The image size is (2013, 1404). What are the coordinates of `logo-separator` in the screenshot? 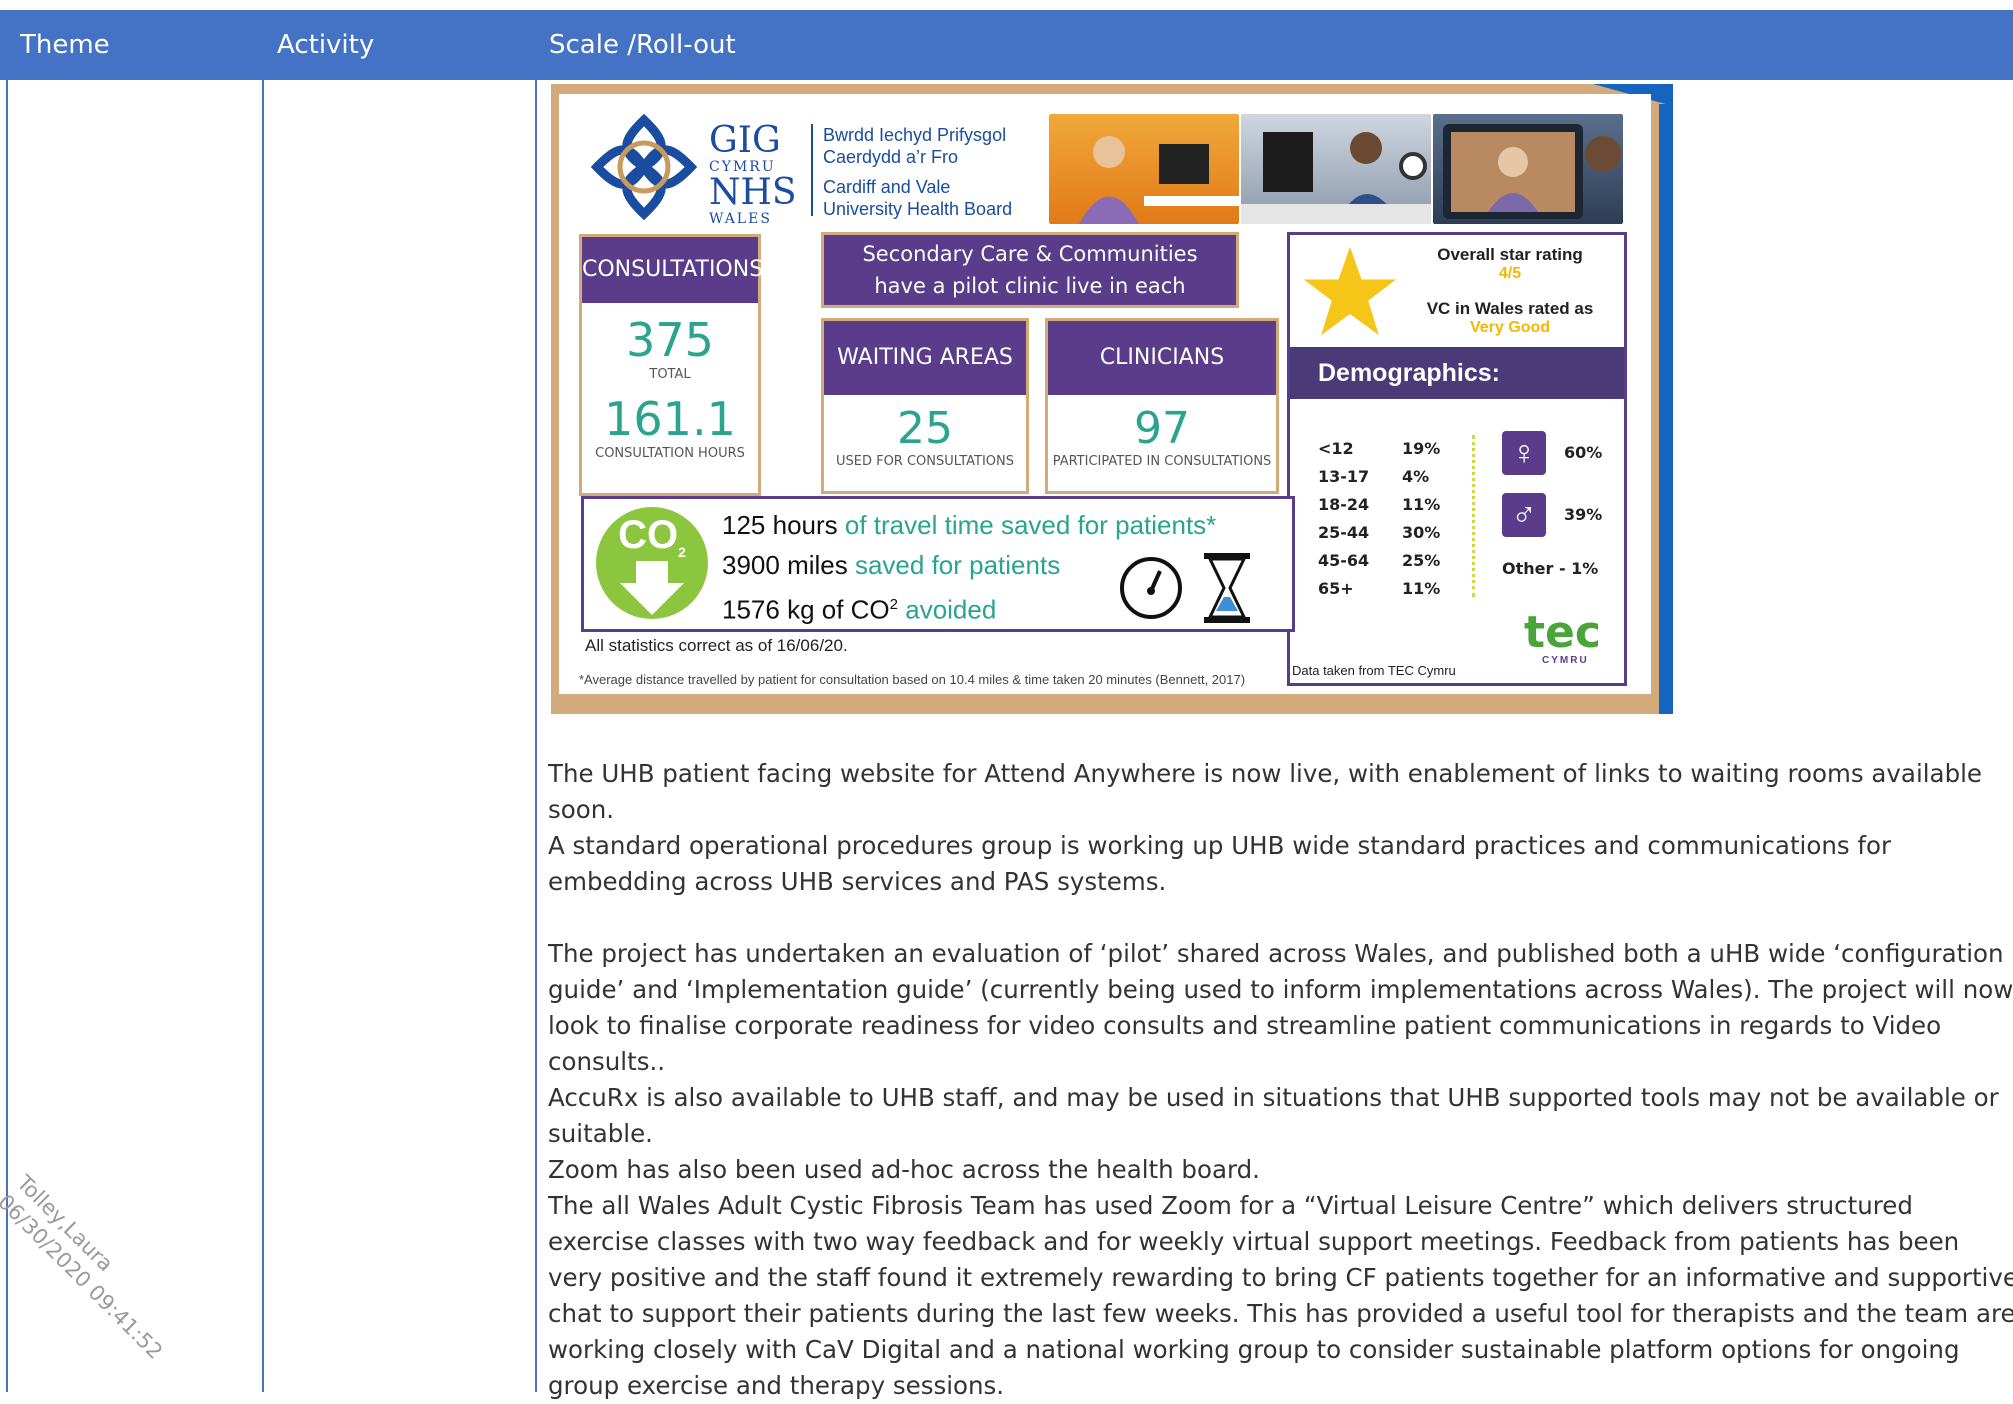 It's located at (812, 170).